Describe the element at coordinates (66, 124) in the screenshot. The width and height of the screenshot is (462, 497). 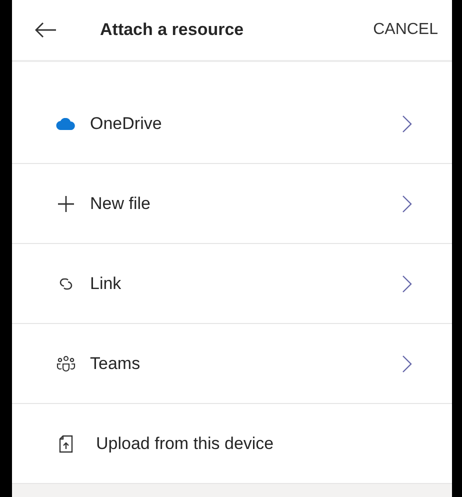
I see `cloud-icon` at that location.